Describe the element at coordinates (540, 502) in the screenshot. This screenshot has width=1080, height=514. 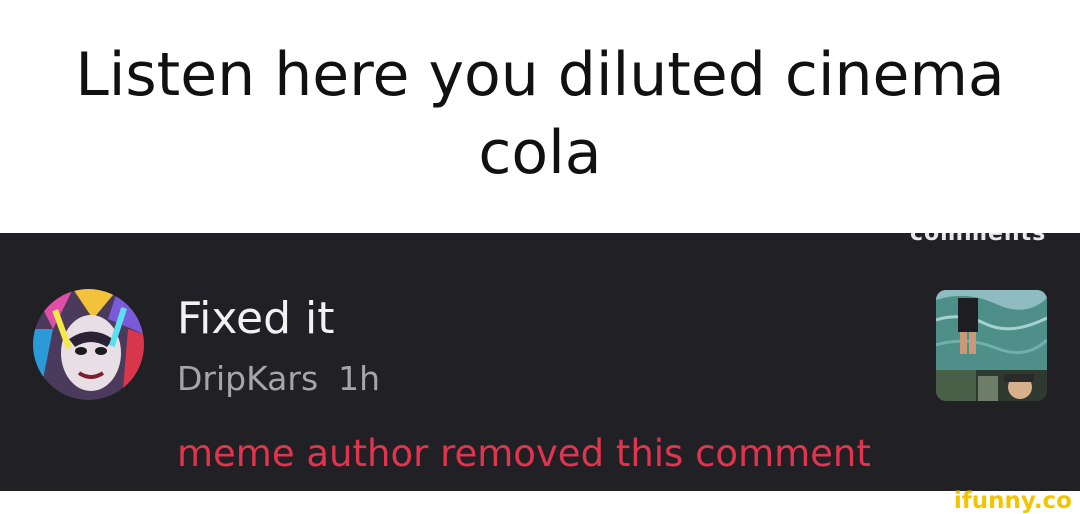
I see `footer-strip` at that location.